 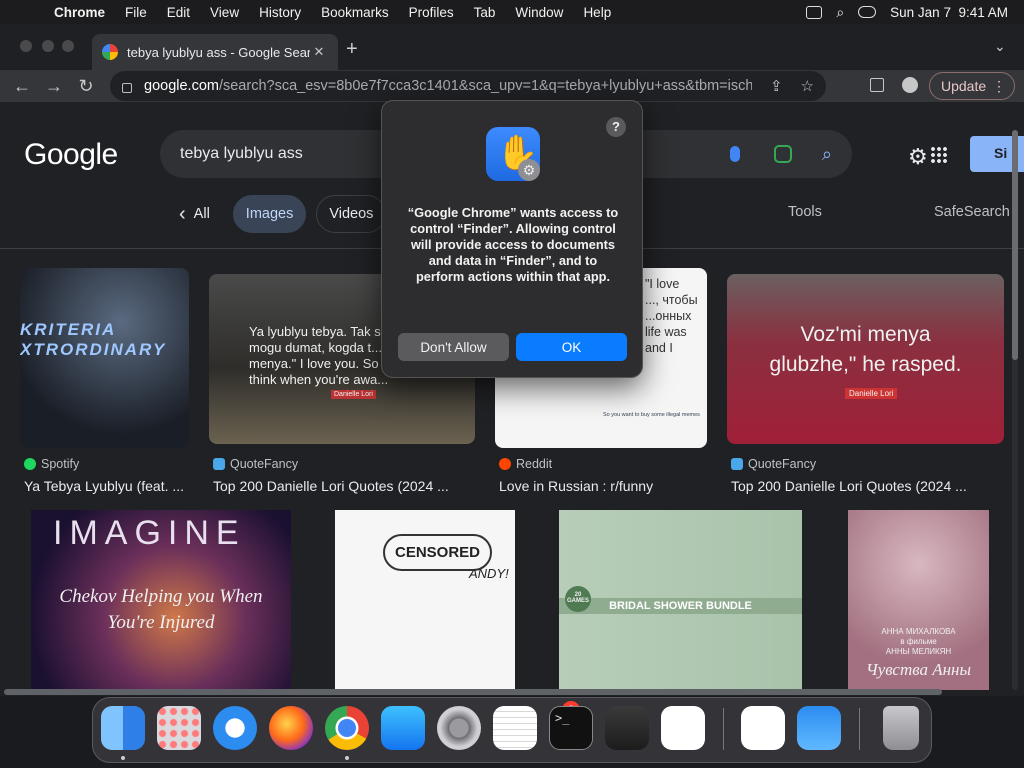 What do you see at coordinates (351, 214) in the screenshot?
I see `filter-videos: Videos` at bounding box center [351, 214].